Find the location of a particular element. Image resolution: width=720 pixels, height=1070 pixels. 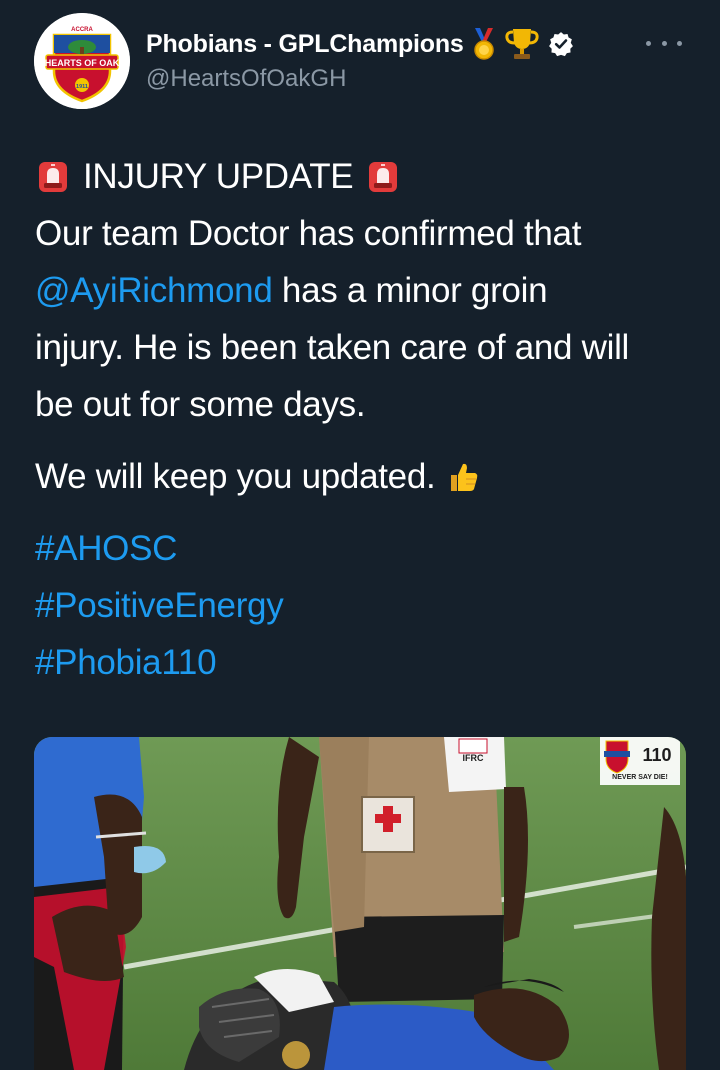

avatar: HEARTS OF OAK ACCRA 1911 is located at coordinates (82, 61).